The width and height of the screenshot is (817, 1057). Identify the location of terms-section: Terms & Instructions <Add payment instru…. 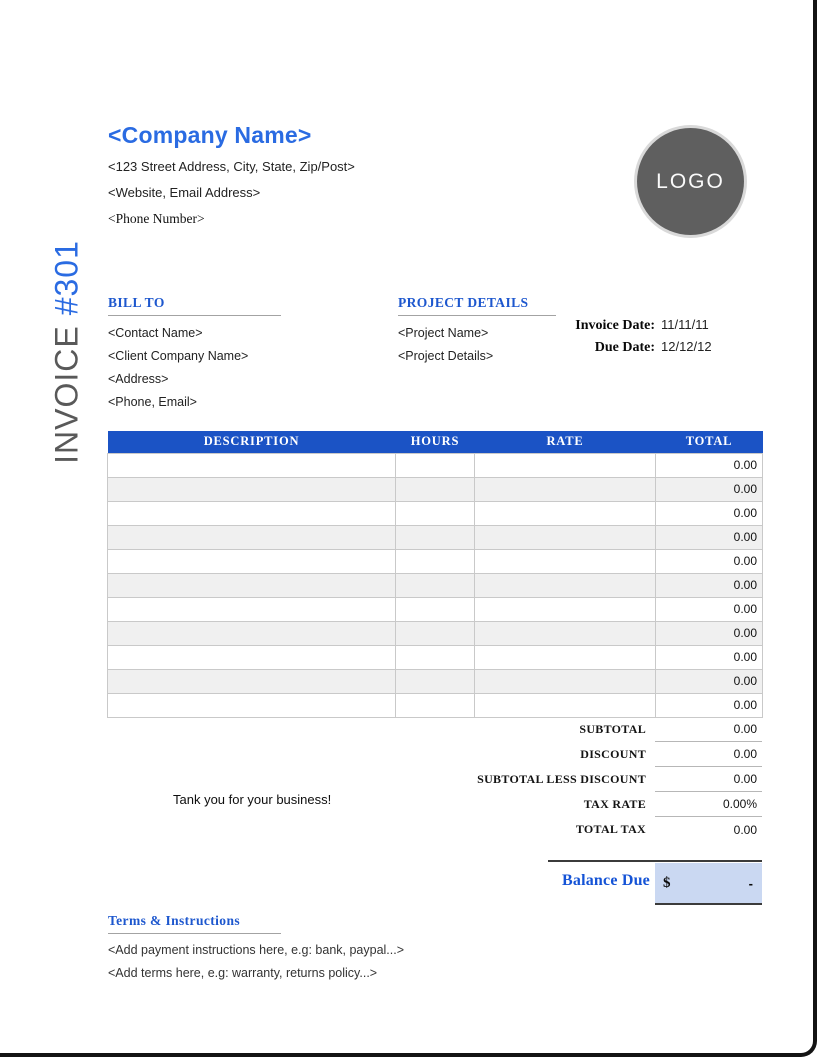
(318, 946).